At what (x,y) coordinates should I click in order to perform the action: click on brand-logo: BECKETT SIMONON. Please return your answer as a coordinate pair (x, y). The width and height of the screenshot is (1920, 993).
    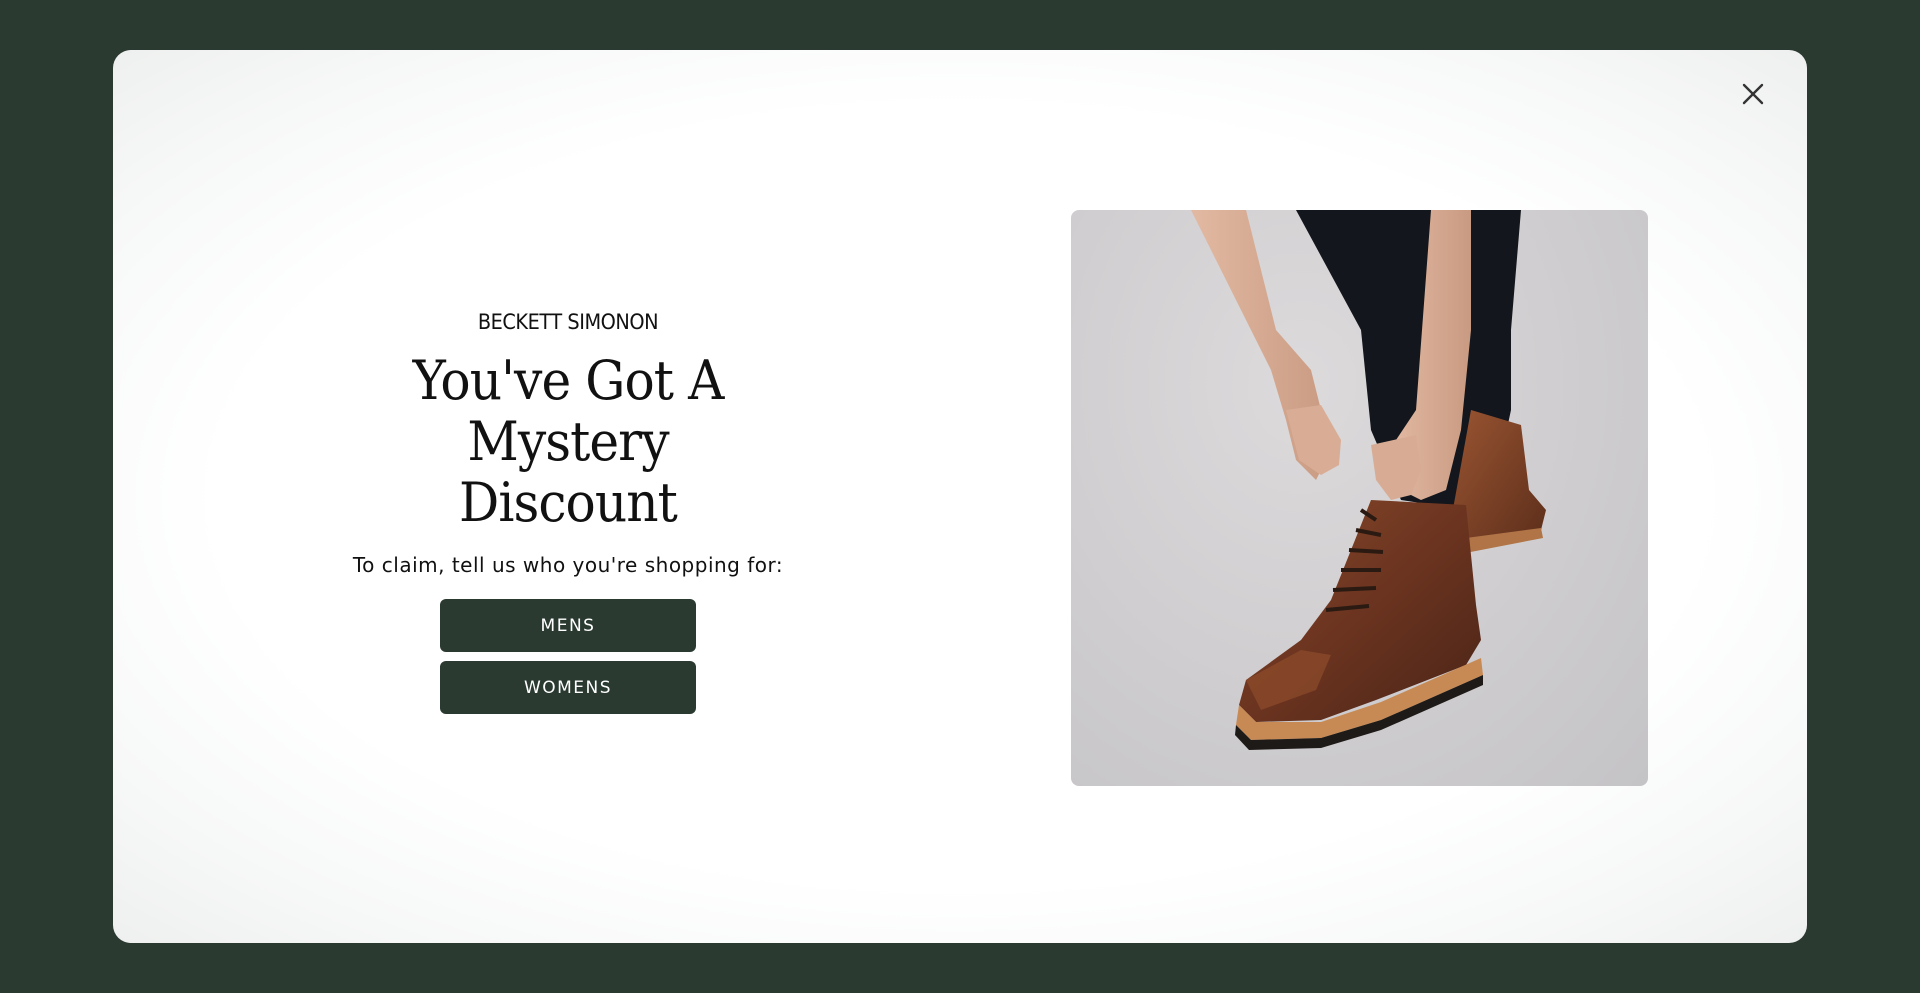
    Looking at the image, I should click on (568, 322).